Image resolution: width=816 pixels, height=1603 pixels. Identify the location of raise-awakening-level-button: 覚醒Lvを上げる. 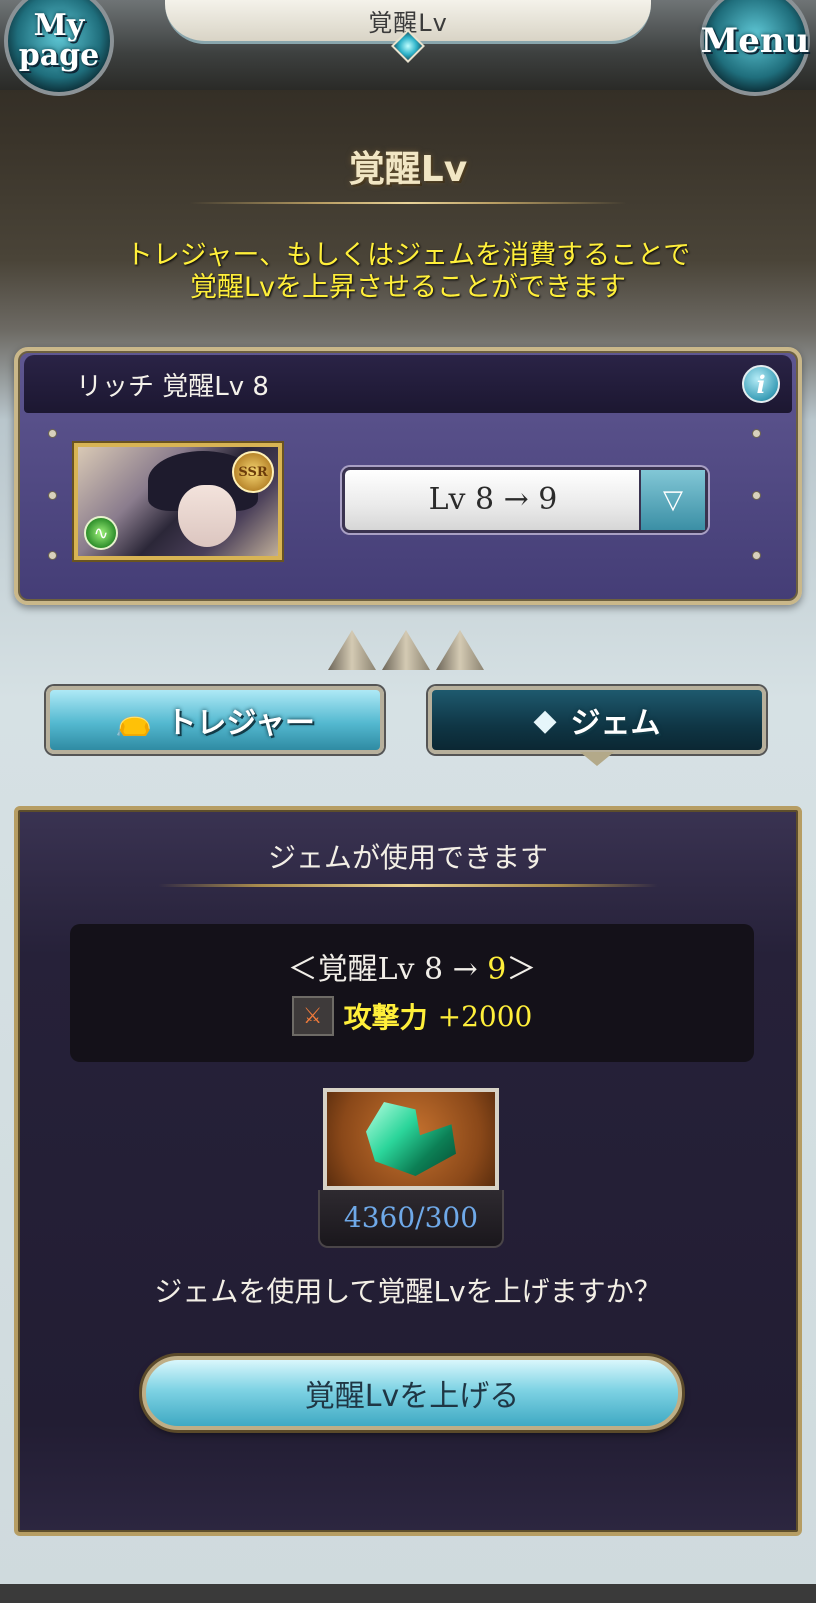
(412, 1393).